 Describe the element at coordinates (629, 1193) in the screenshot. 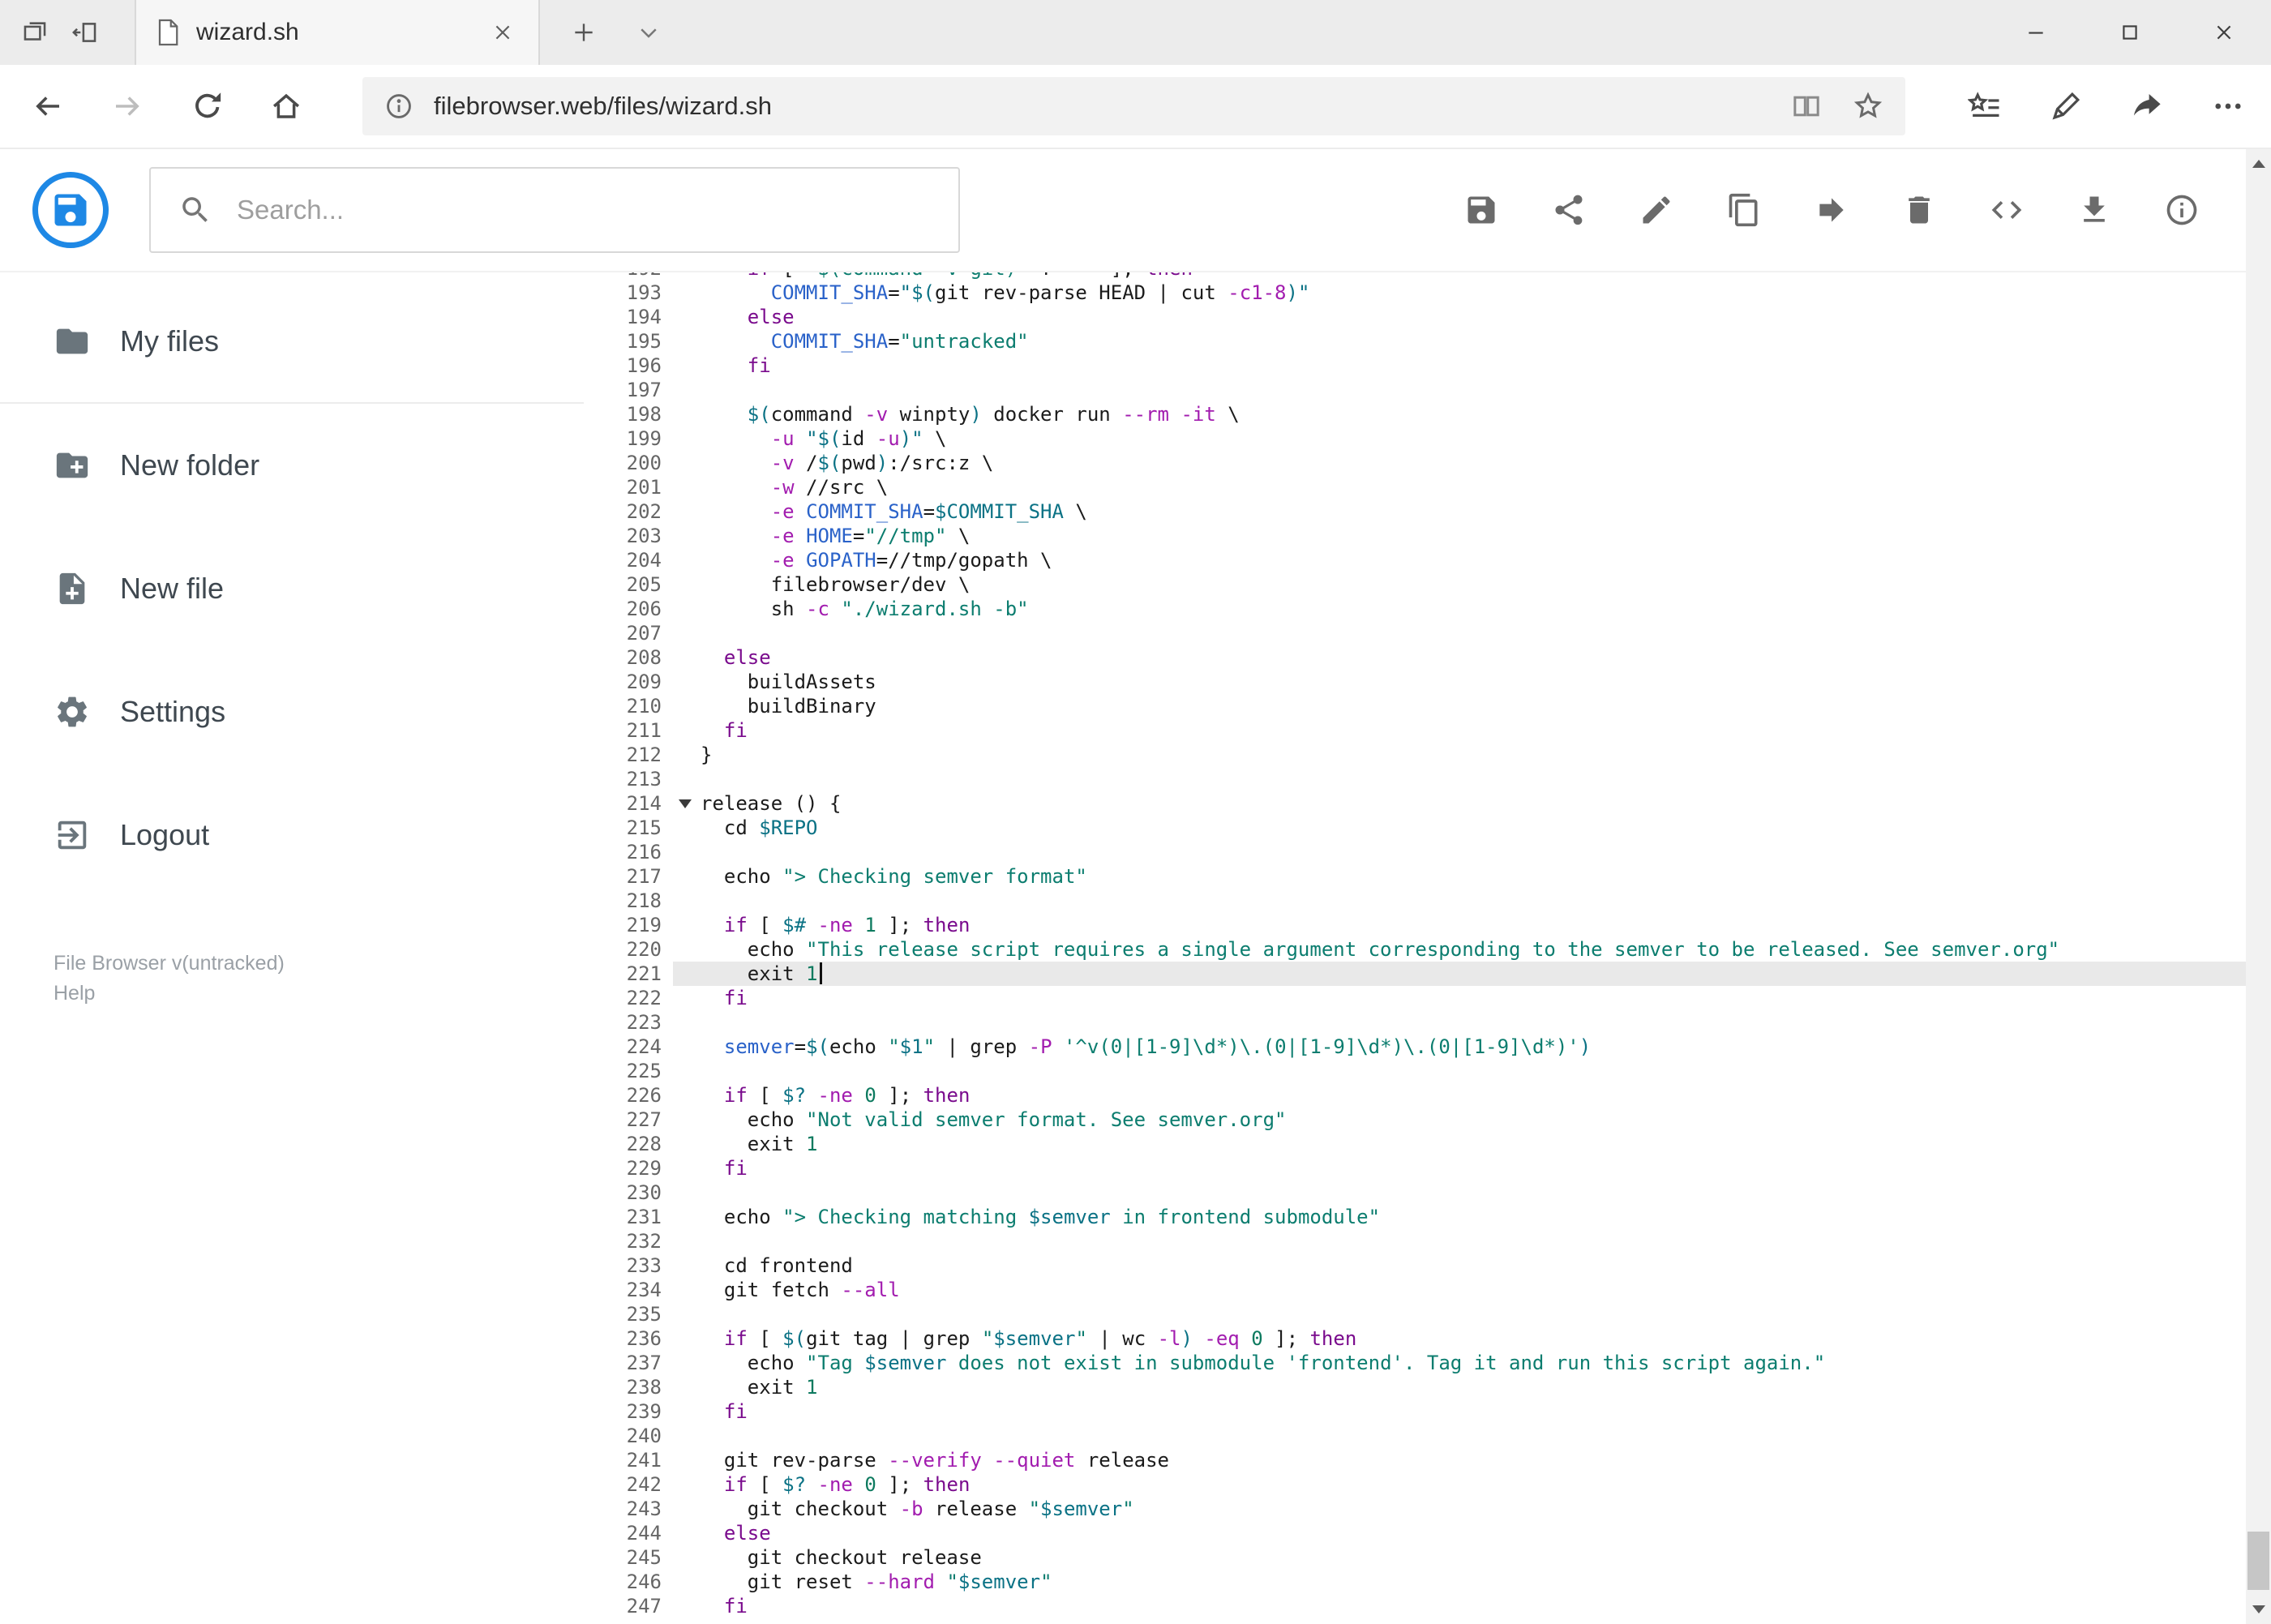

I see `line-number: 230` at that location.